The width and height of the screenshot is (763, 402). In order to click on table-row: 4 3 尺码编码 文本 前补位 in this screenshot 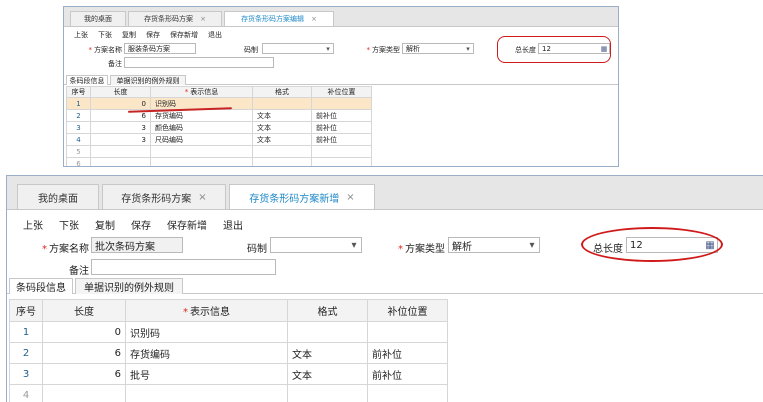, I will do `click(234, 139)`.